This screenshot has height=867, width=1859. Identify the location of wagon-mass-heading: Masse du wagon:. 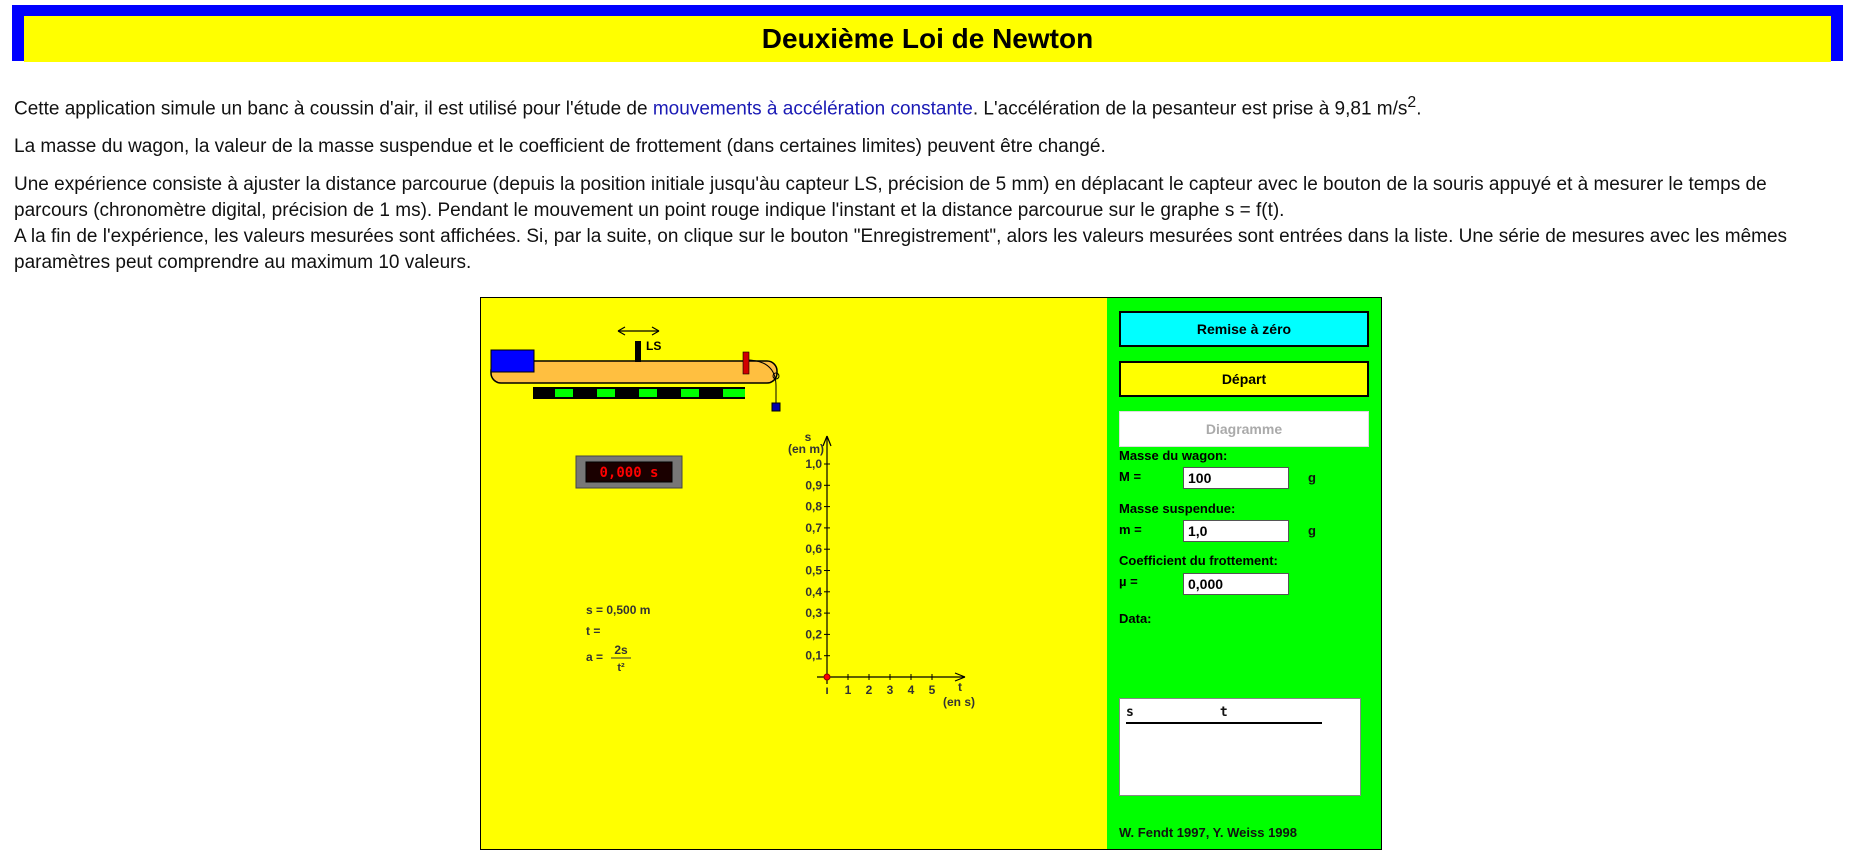
(1173, 455).